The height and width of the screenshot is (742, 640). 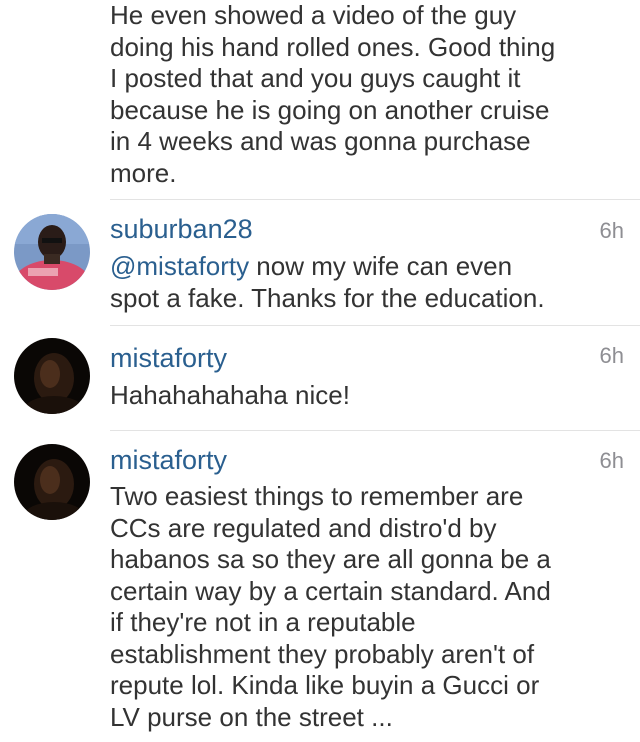 What do you see at coordinates (320, 141) in the screenshot?
I see `comment-line: in 4 weeks and was gonna purchase` at bounding box center [320, 141].